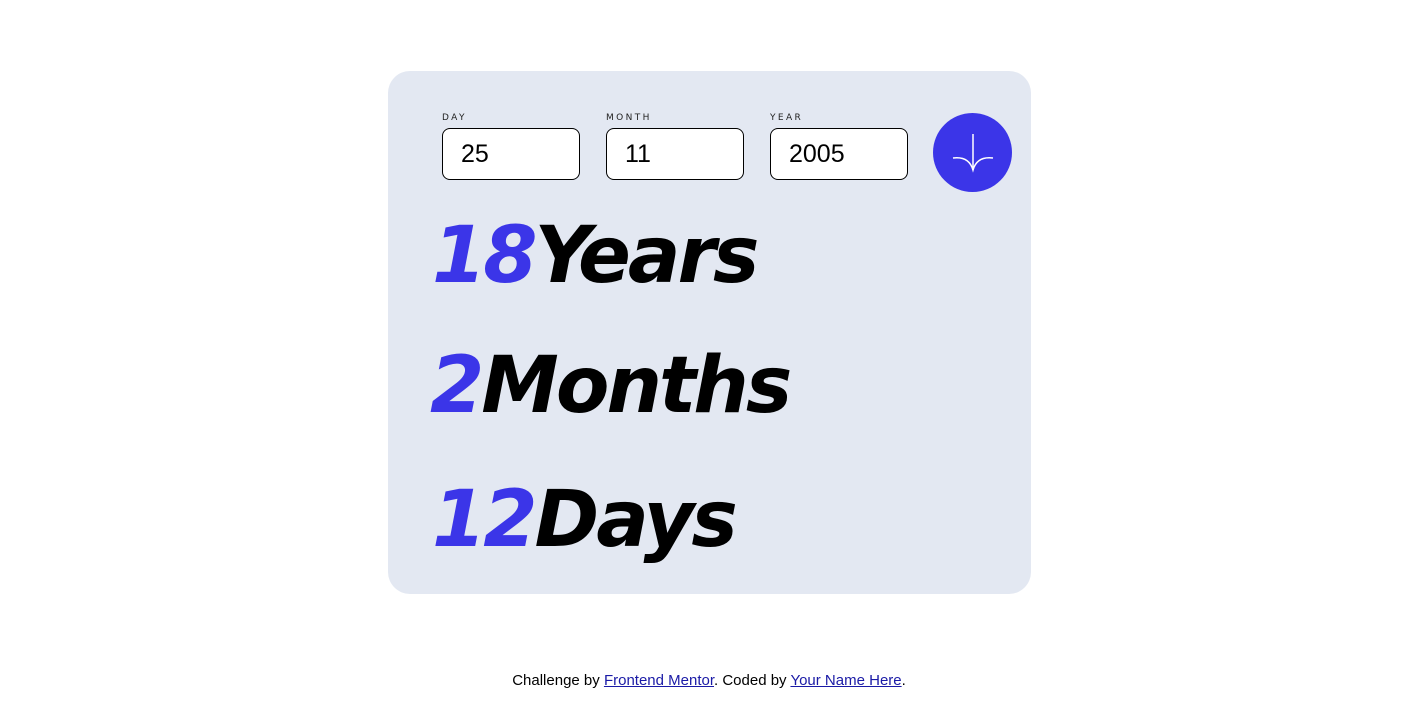 The width and height of the screenshot is (1418, 721). I want to click on result-months: 2Months, so click(611, 386).